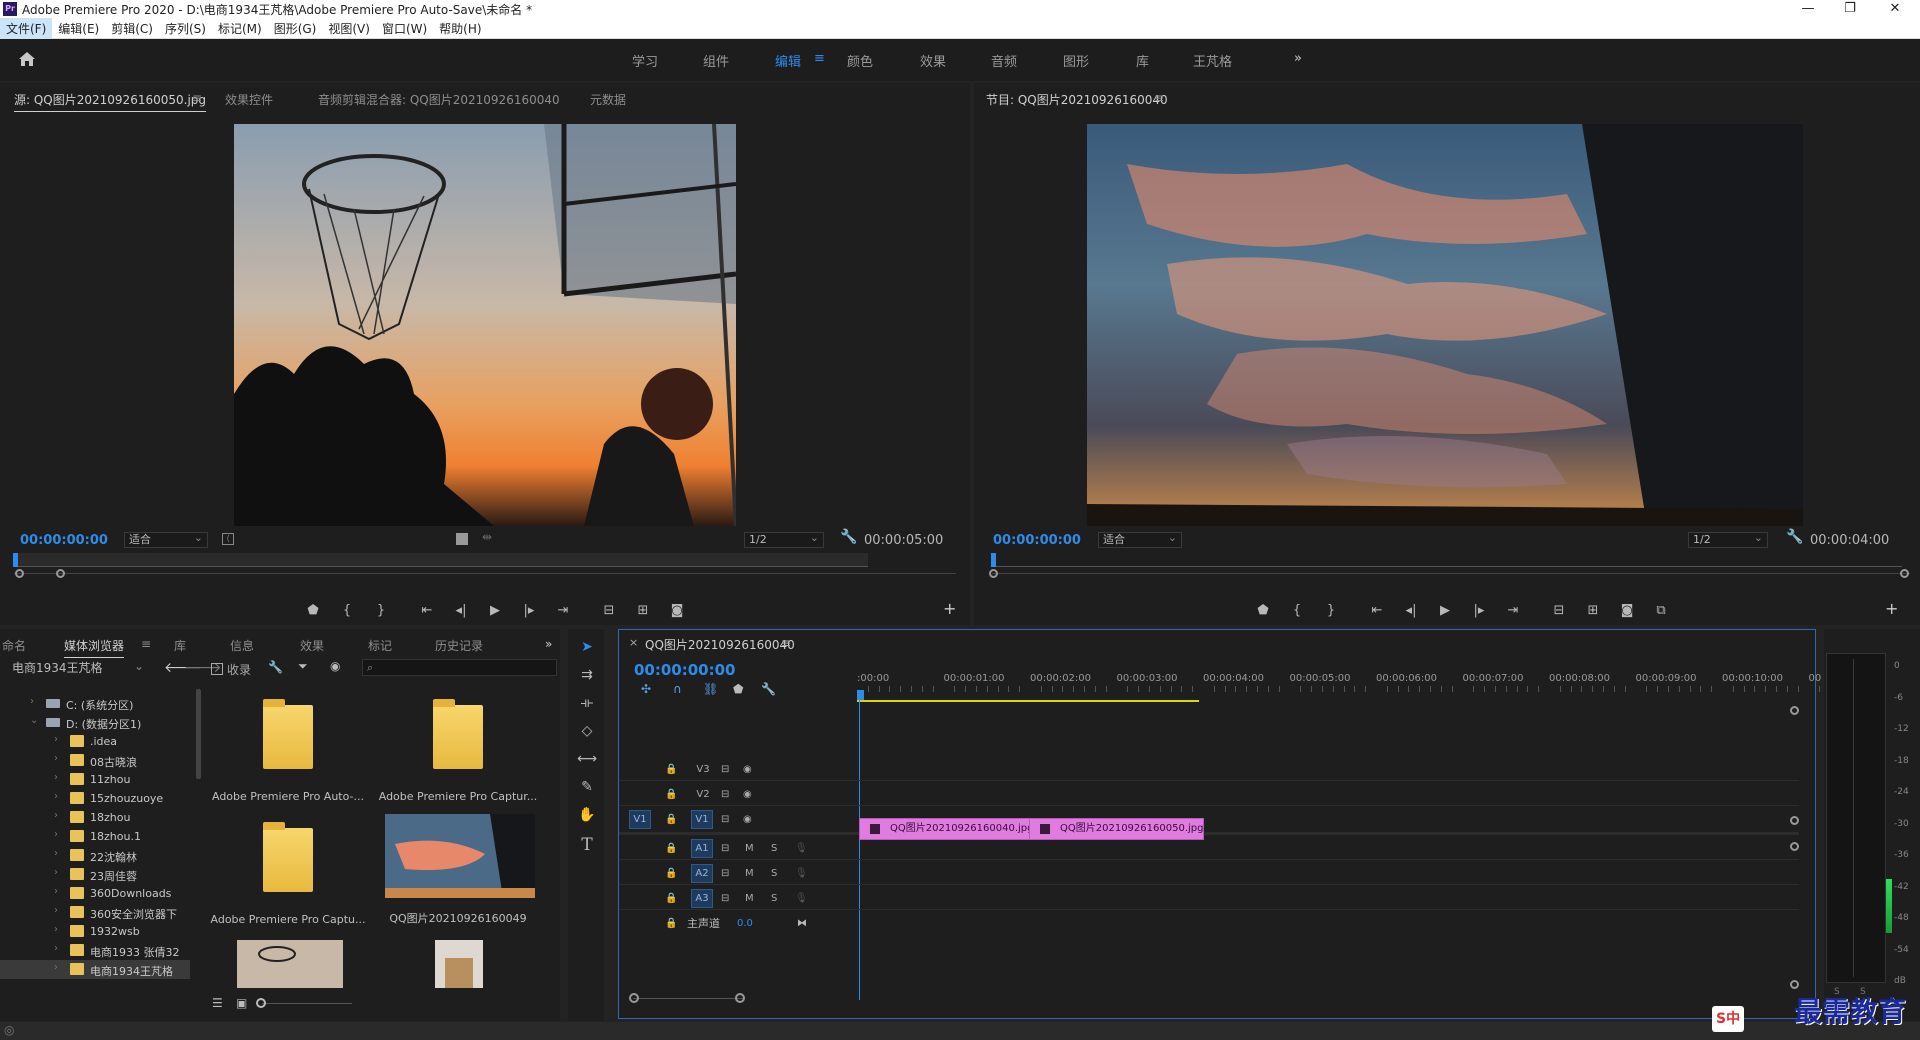  Describe the element at coordinates (132, 28) in the screenshot. I see `menu-clip: 剪辑(C)` at that location.